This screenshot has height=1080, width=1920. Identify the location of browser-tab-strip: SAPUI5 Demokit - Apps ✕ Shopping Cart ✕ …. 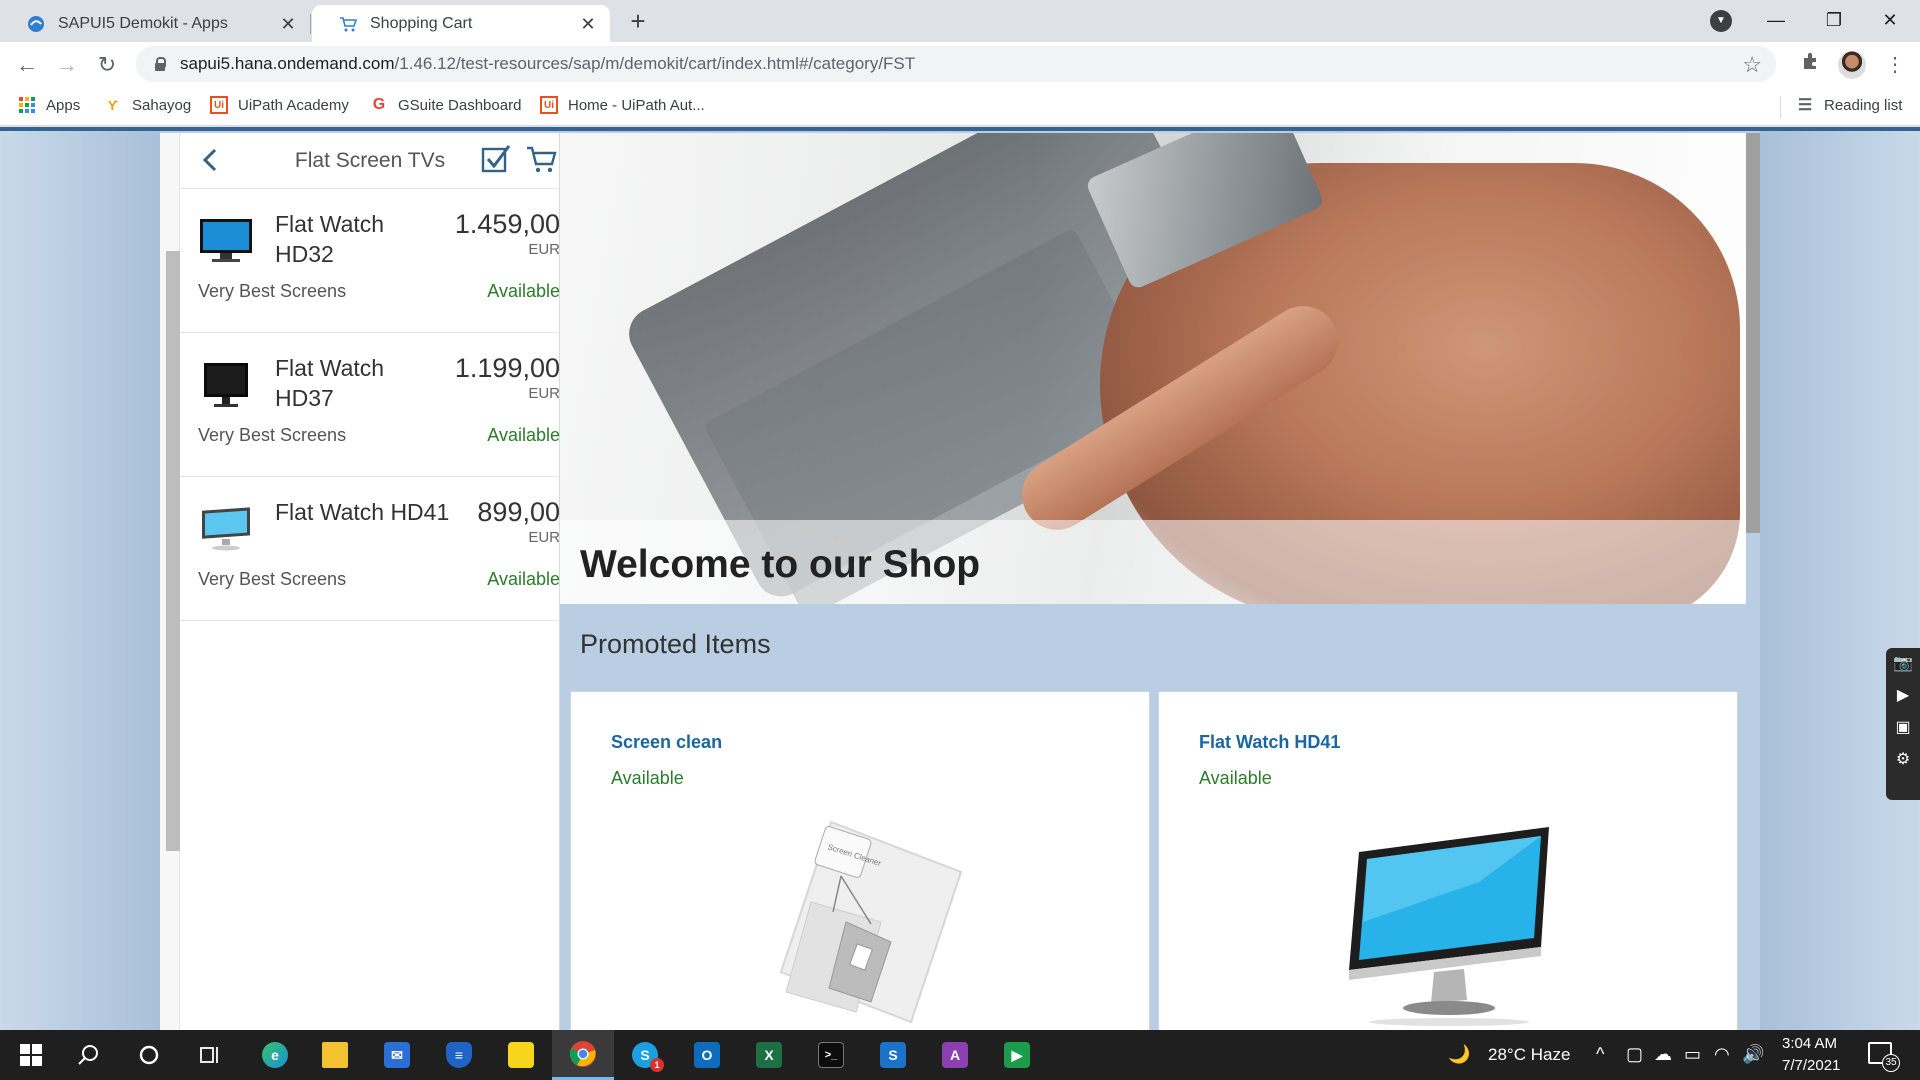
(960, 21).